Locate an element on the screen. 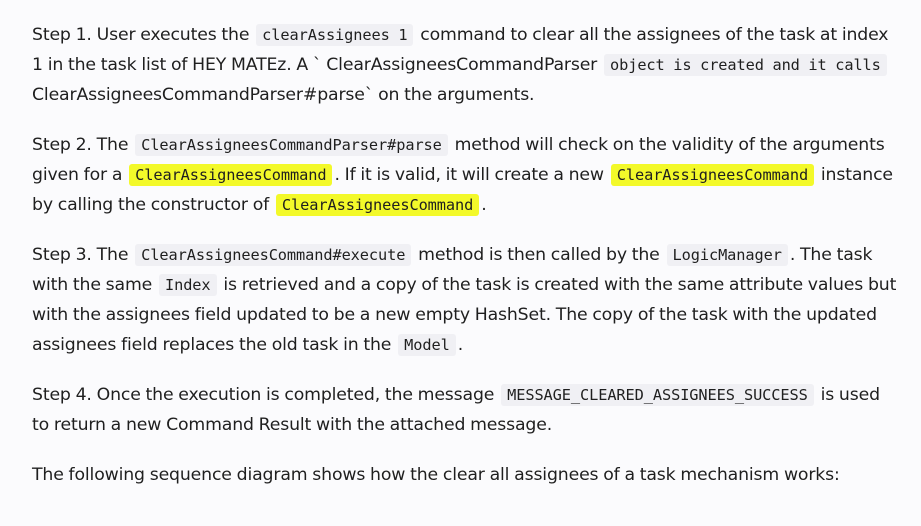 The height and width of the screenshot is (526, 921). step-2-text: . If it is valid, it will create a new is located at coordinates (471, 175).